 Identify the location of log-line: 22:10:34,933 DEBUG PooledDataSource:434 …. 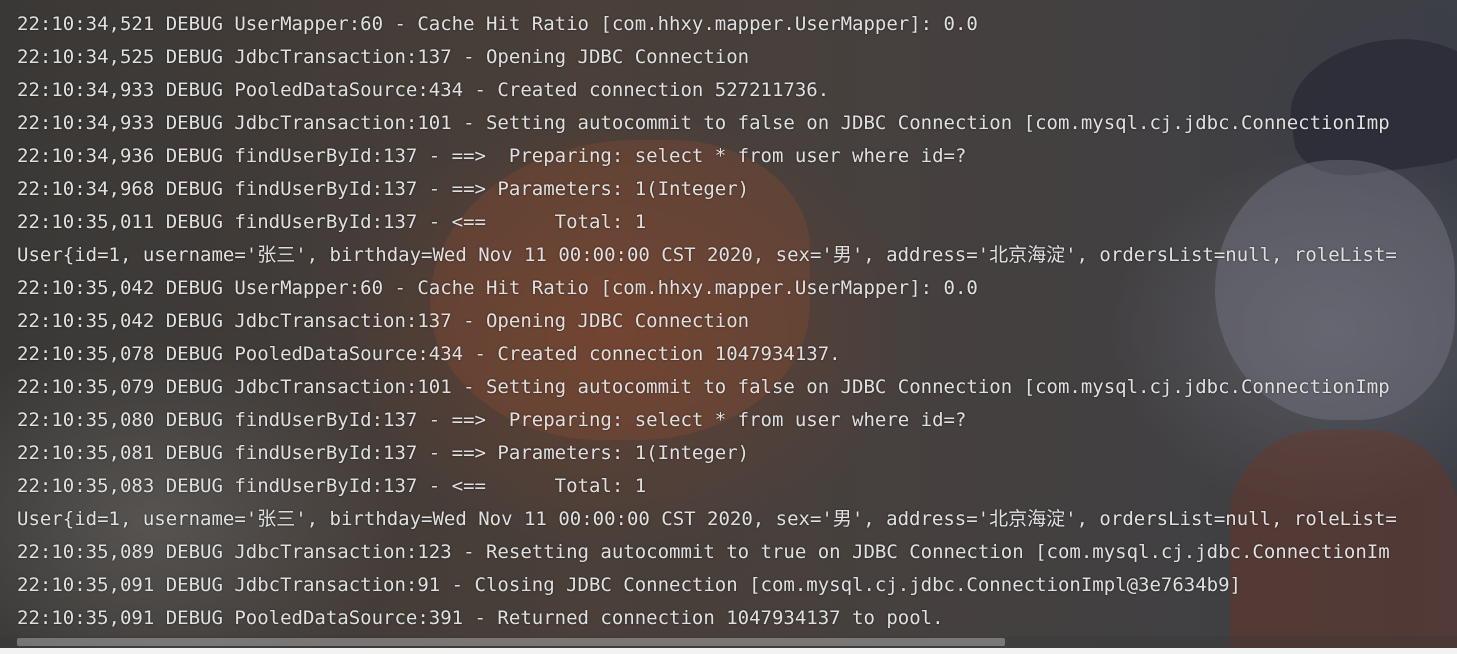
(423, 90).